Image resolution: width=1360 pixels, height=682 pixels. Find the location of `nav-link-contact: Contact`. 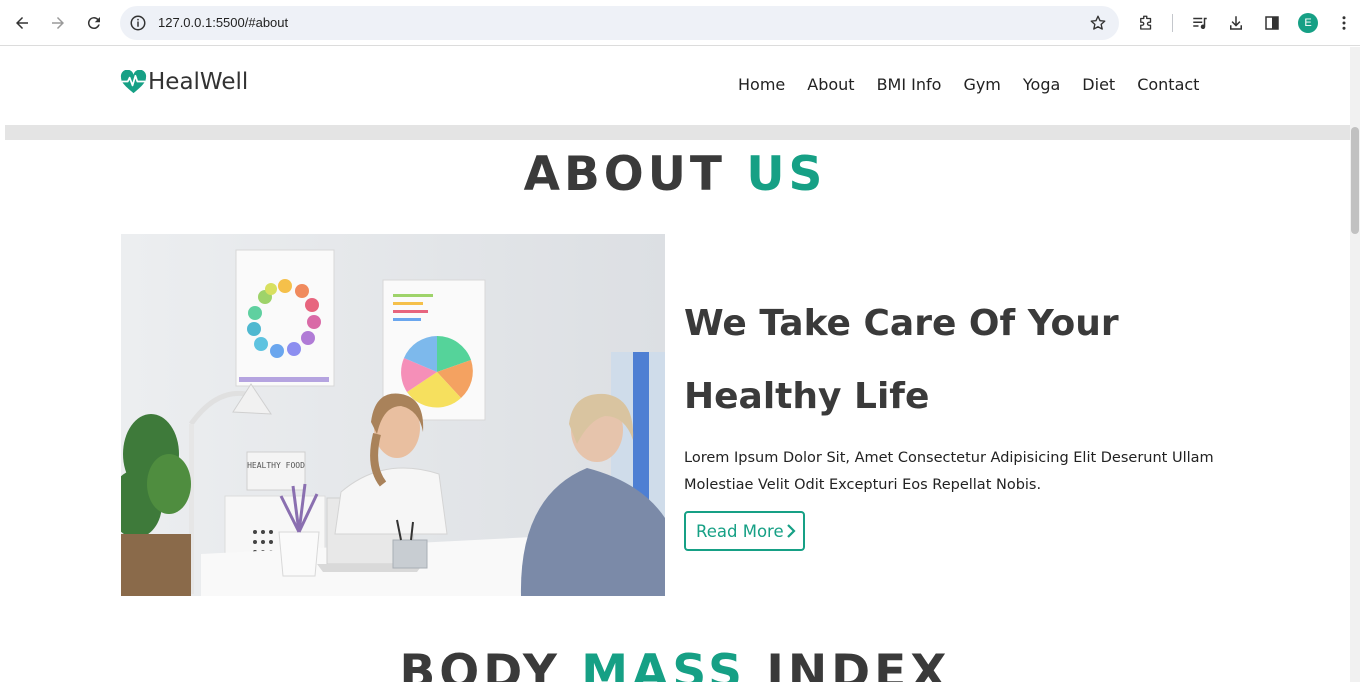

nav-link-contact: Contact is located at coordinates (1168, 84).